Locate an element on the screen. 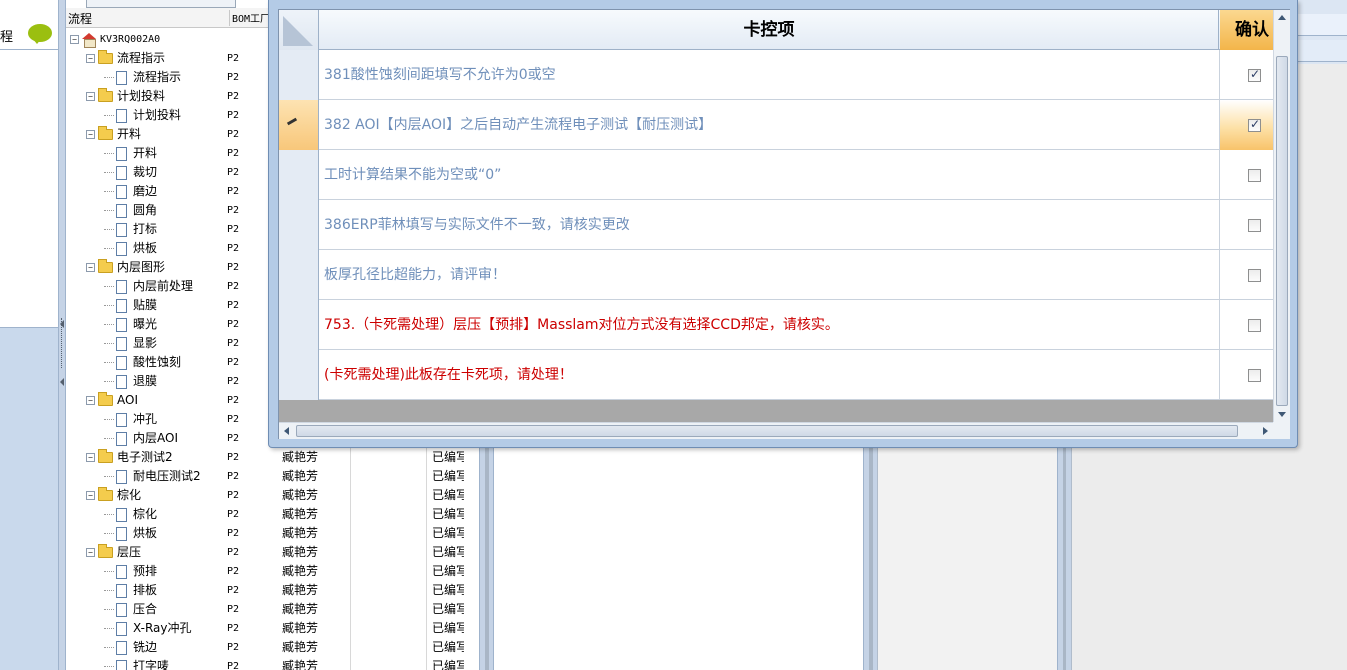 This screenshot has height=670, width=1347. tree-row: 流程指示 P2 is located at coordinates (170, 77).